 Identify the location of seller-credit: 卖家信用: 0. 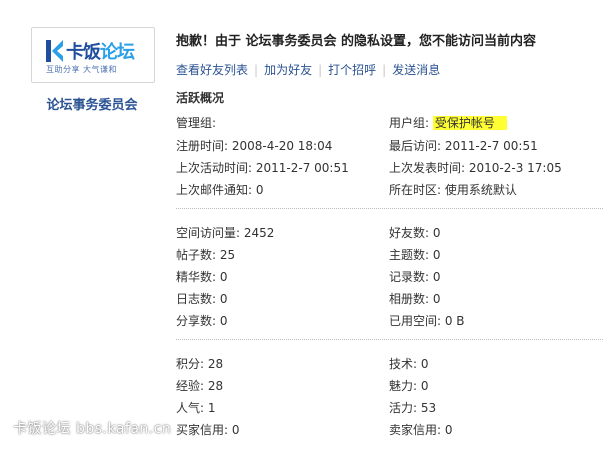
(421, 430).